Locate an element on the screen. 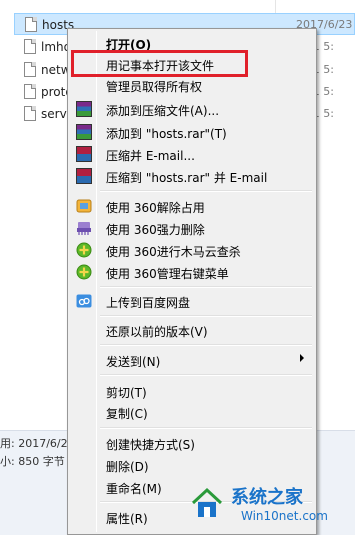 Image resolution: width=355 pixels, height=535 pixels. menu-item-360-force-delete: 使用 360强力删除 is located at coordinates (192, 228).